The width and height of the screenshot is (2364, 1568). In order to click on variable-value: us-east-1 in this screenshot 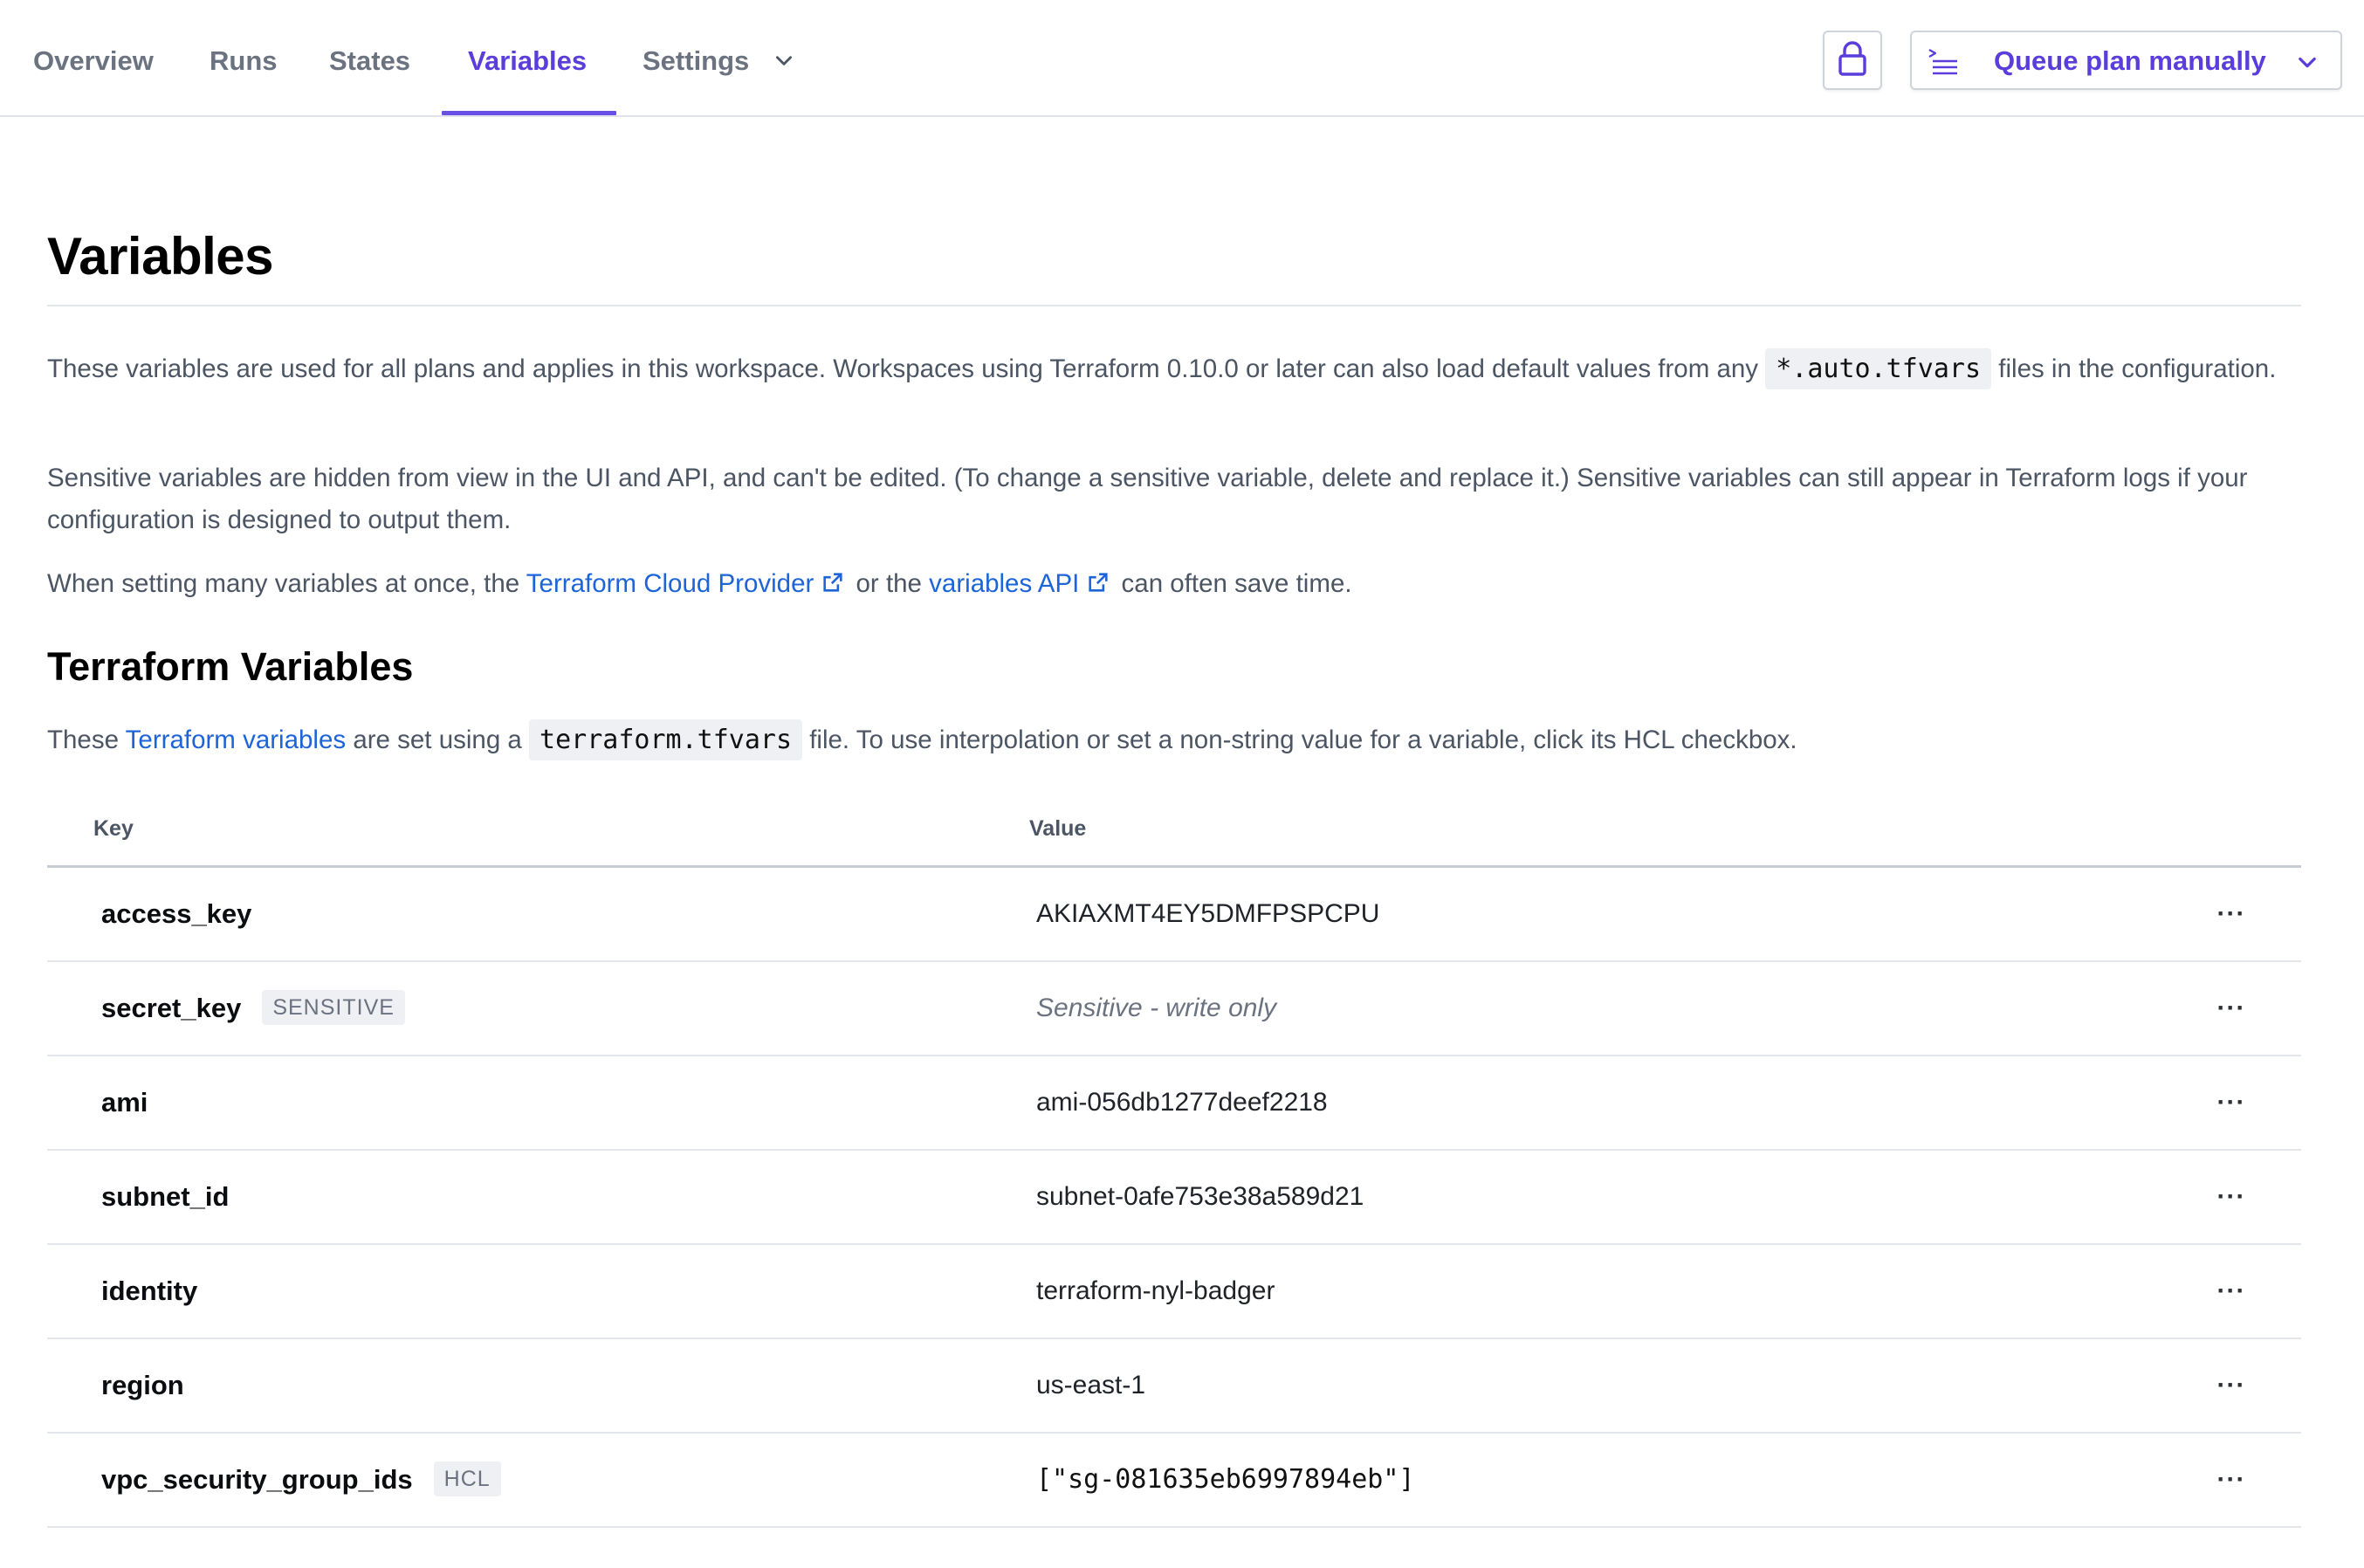, I will do `click(1091, 1385)`.